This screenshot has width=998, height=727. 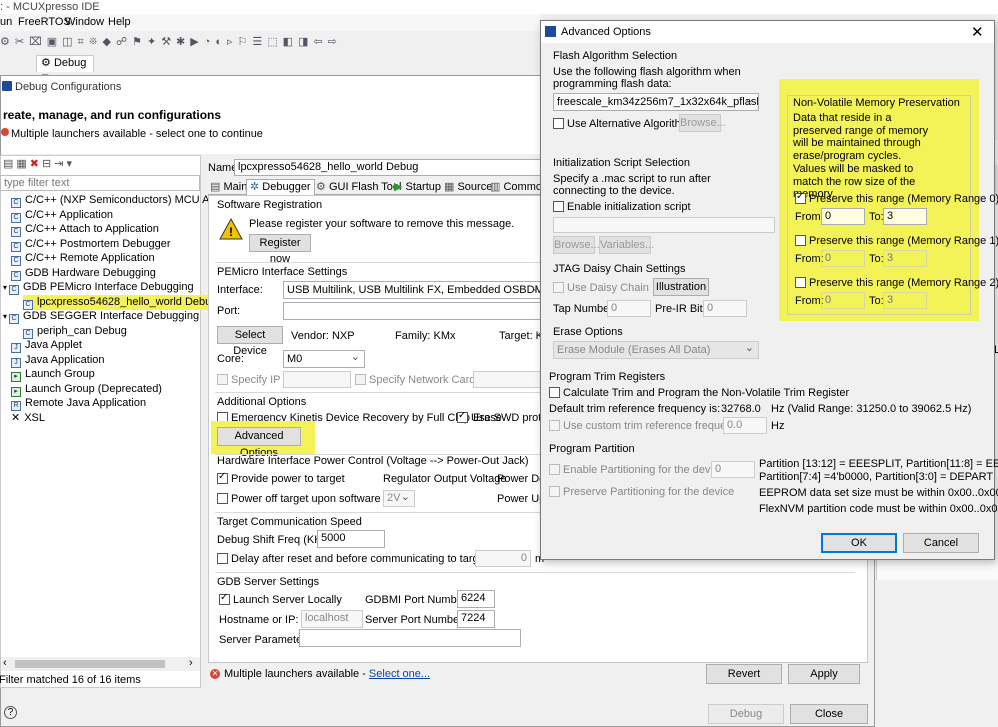 What do you see at coordinates (85, 229) in the screenshot?
I see `tree-item-cpp-attach: C C/C++ Attach to Application` at bounding box center [85, 229].